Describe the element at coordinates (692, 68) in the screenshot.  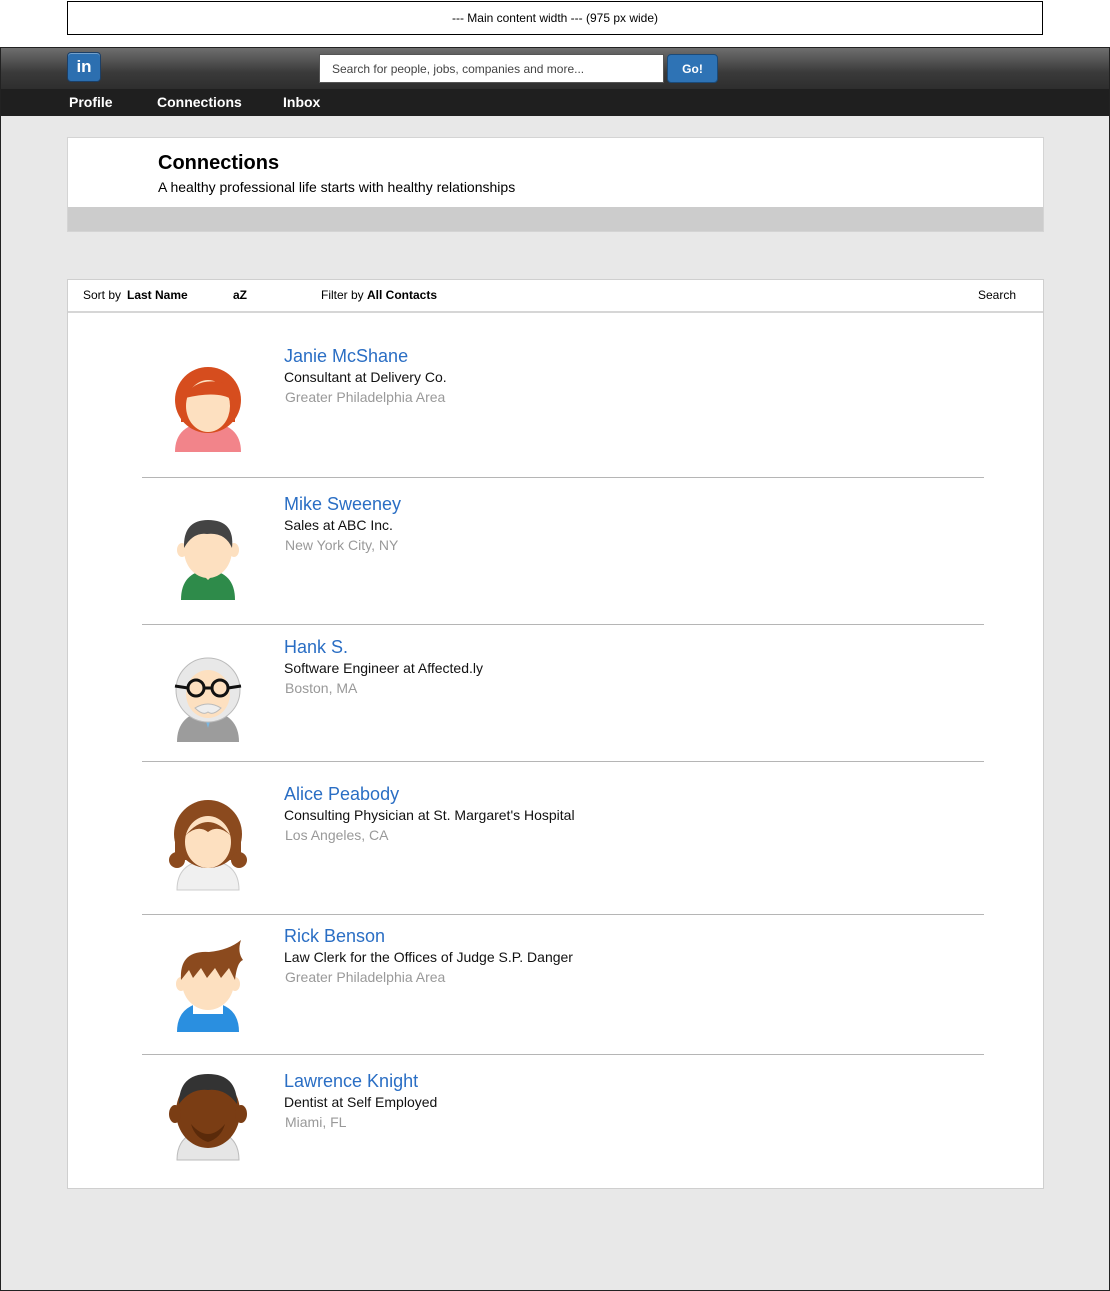
I see `go-button: Go!` at that location.